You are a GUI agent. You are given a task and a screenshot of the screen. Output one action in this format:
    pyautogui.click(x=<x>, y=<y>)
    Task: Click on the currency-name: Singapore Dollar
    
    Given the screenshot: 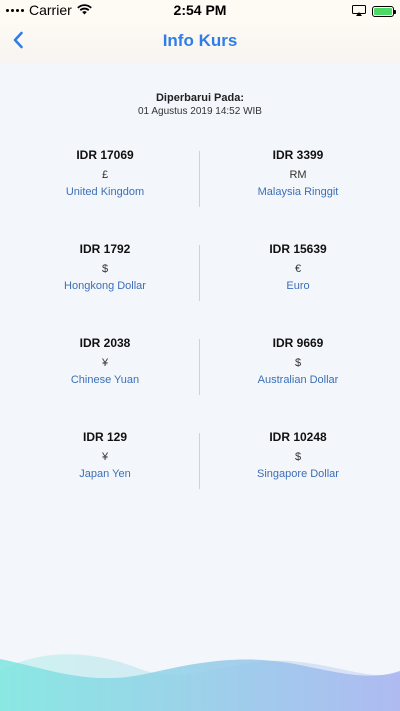 What is the action you would take?
    pyautogui.click(x=298, y=474)
    